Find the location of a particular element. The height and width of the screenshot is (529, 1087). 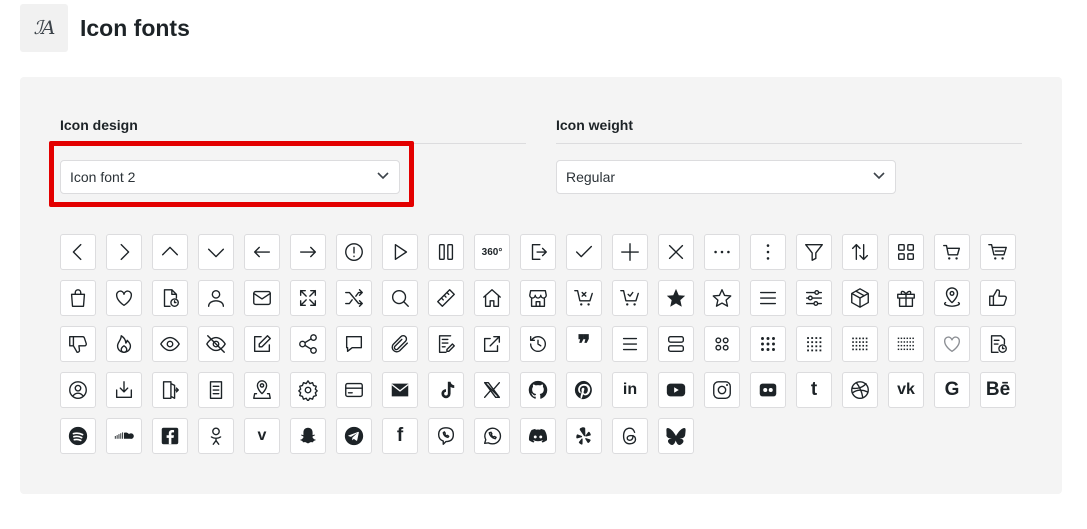

more-vertical-icon is located at coordinates (768, 252).